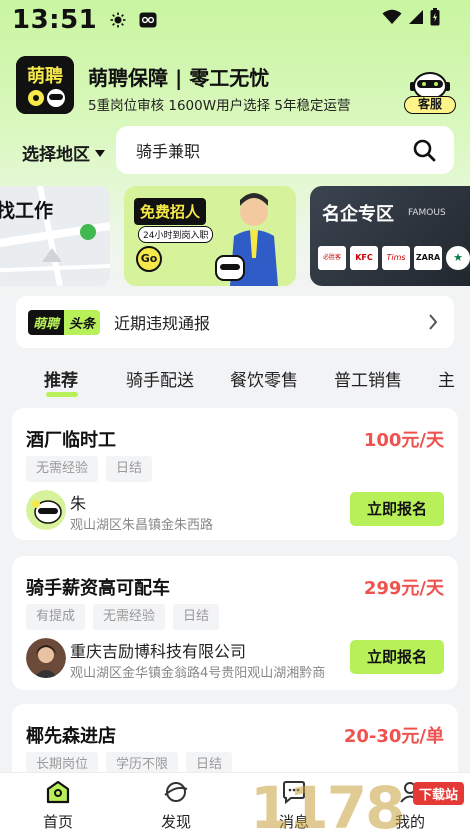 The width and height of the screenshot is (470, 836). I want to click on brand-subtitle: 5重岗位审核 1600W用户选择 5年稳定运营, so click(219, 106).